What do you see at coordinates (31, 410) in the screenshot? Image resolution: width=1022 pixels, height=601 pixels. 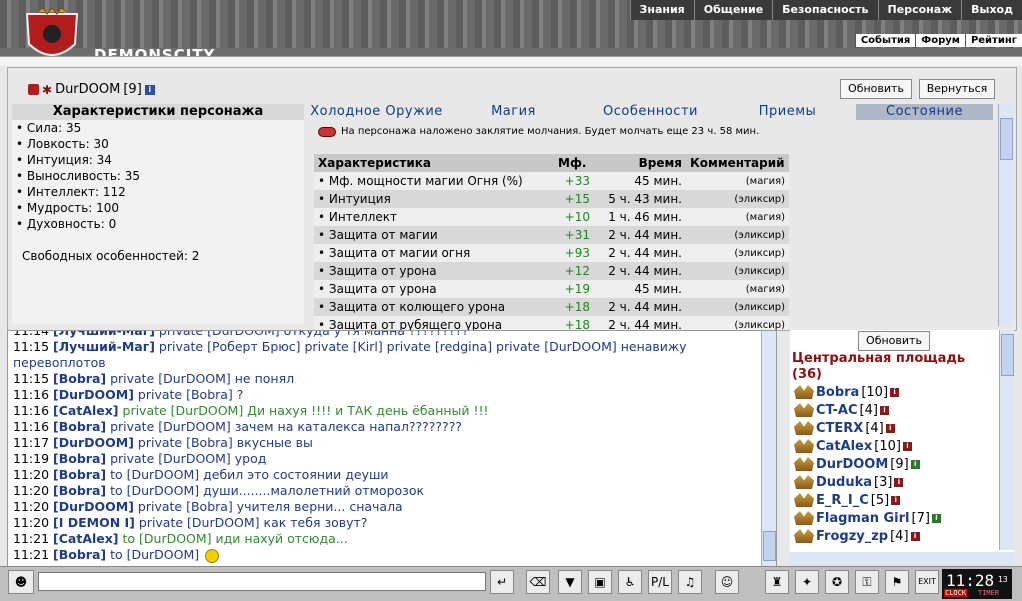 I see `chat-time: 11:16` at bounding box center [31, 410].